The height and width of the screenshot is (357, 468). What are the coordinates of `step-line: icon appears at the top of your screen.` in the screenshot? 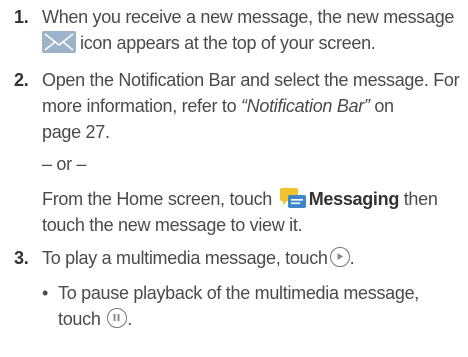 It's located at (251, 43).